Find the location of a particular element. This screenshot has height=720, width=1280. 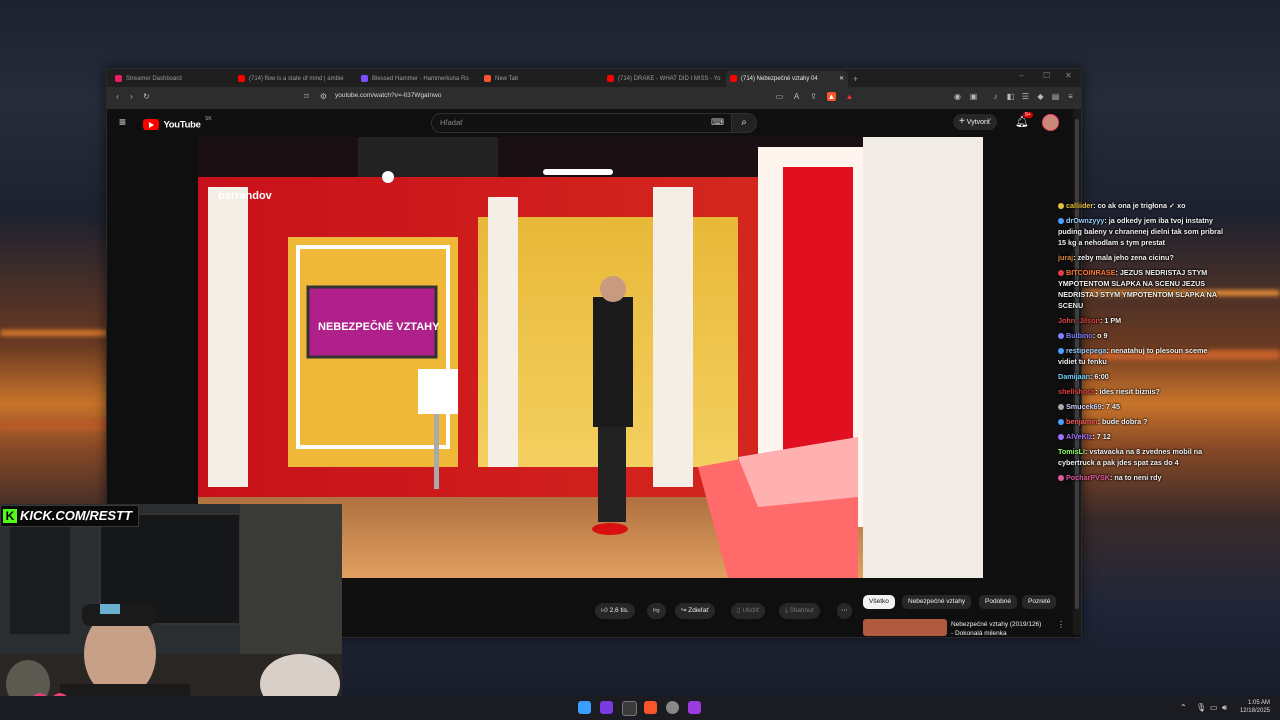

save-button: ▯ Uložiť is located at coordinates (748, 611).